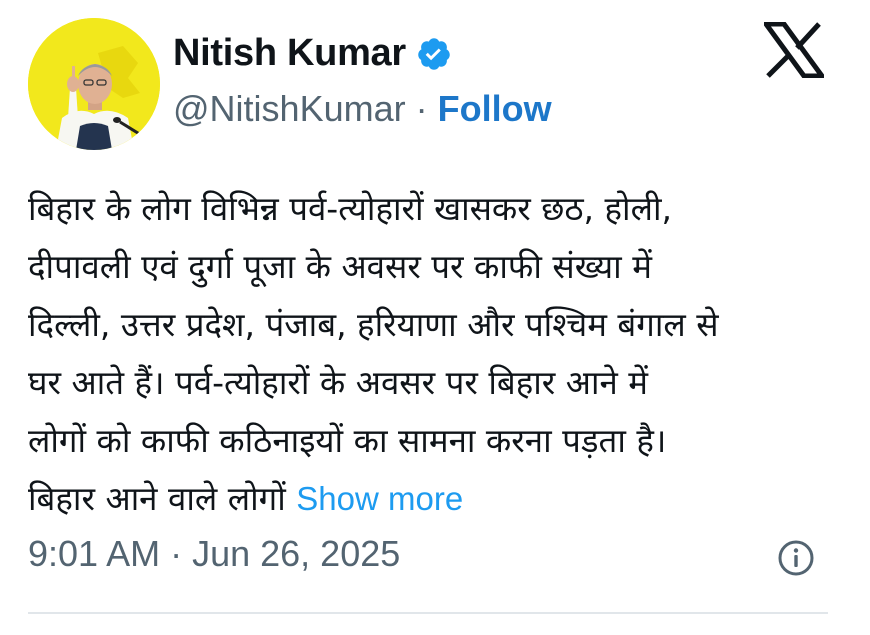  What do you see at coordinates (289, 109) in the screenshot?
I see `author-handle: @NitishKumar` at bounding box center [289, 109].